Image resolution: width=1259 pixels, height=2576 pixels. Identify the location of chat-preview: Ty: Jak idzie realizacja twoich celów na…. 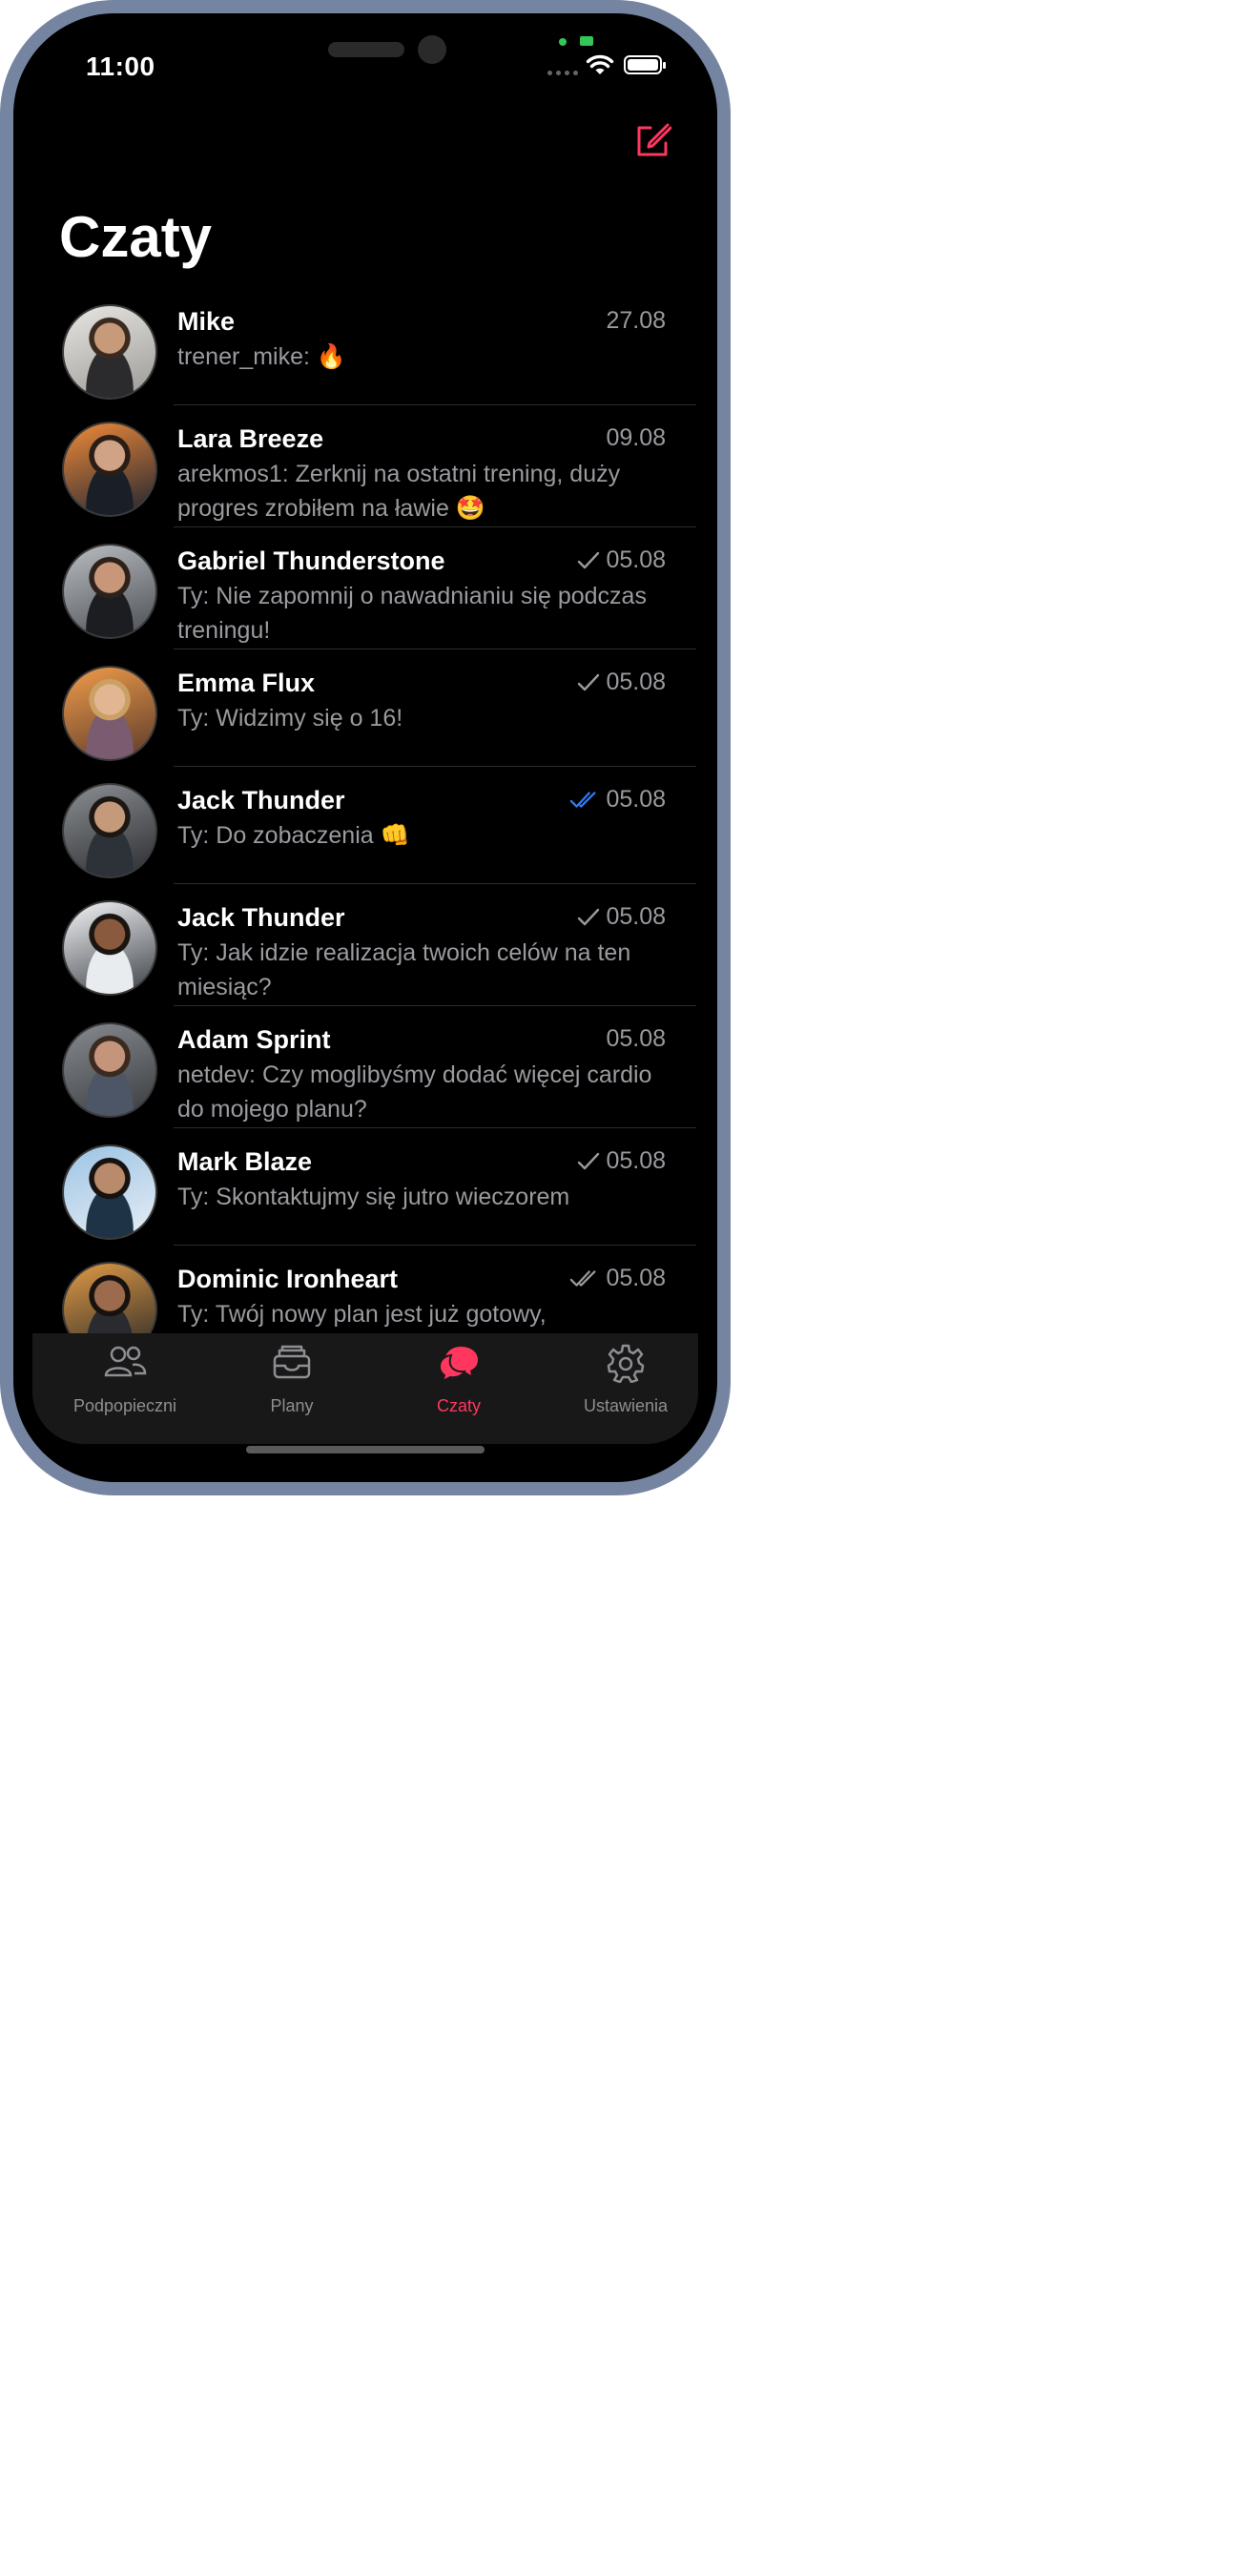
(404, 969).